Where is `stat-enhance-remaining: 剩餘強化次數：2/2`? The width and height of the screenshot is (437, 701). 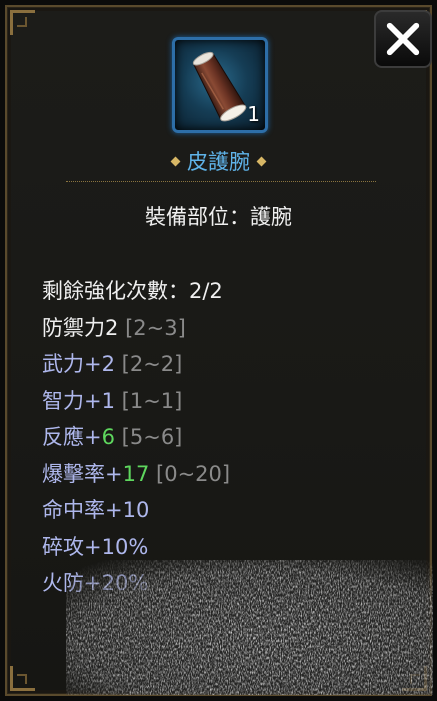 stat-enhance-remaining: 剩餘強化次數：2/2 is located at coordinates (136, 291).